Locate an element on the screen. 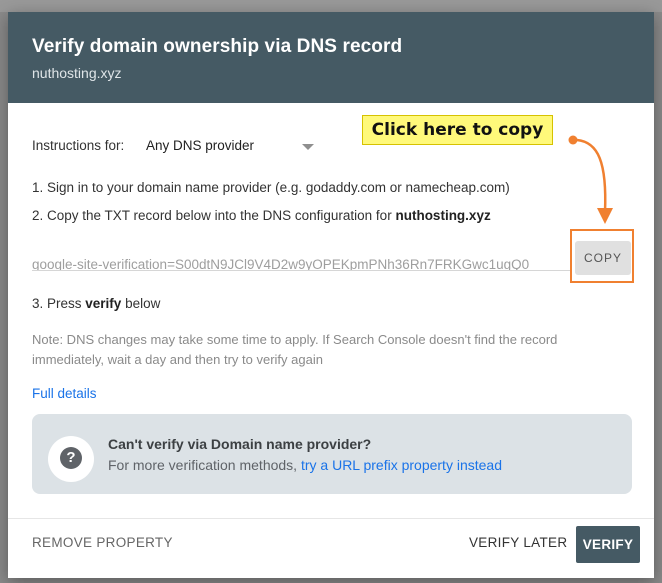 The height and width of the screenshot is (583, 662). dialog-title: Verify domain ownership via DNS record is located at coordinates (217, 46).